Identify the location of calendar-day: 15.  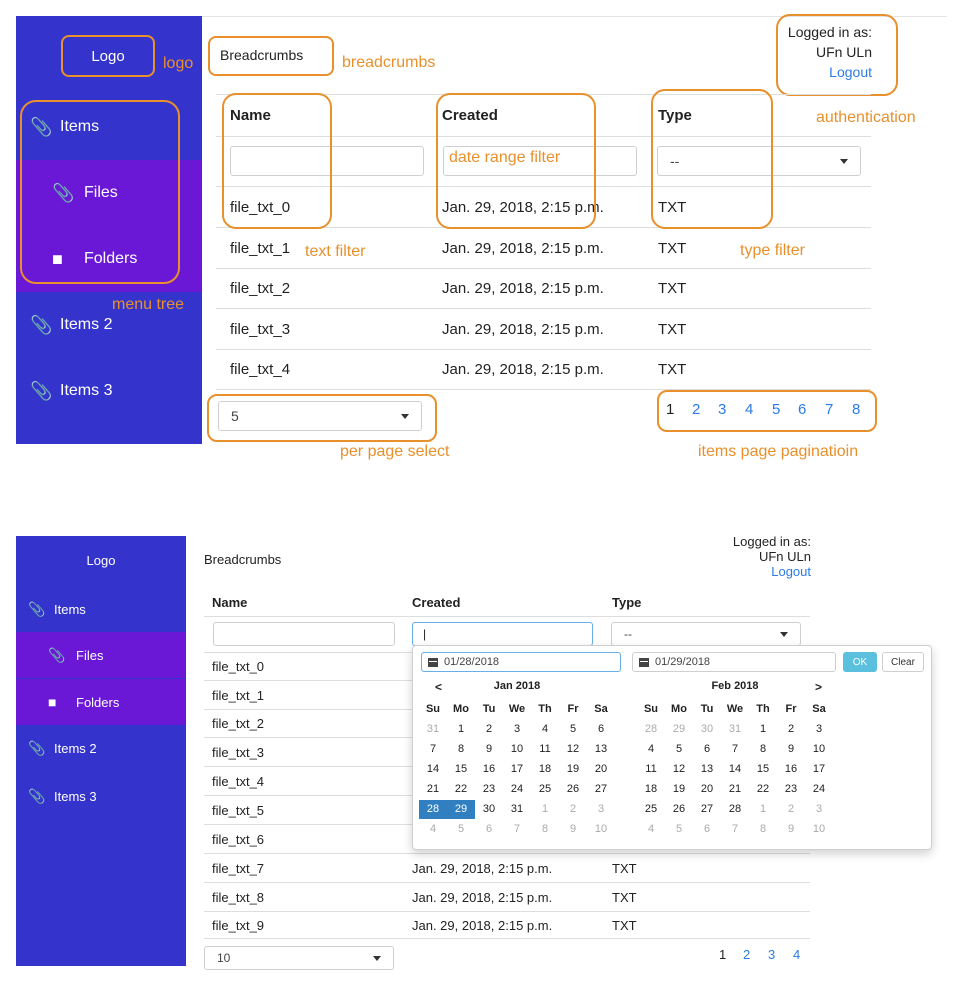
(461, 769).